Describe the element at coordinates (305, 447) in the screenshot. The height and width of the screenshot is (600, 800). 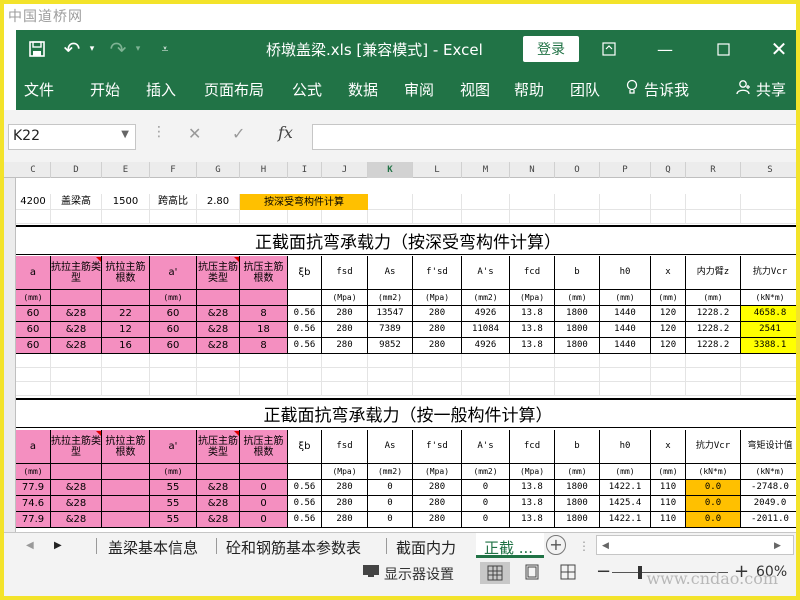
I see `header-cell: ξb` at that location.